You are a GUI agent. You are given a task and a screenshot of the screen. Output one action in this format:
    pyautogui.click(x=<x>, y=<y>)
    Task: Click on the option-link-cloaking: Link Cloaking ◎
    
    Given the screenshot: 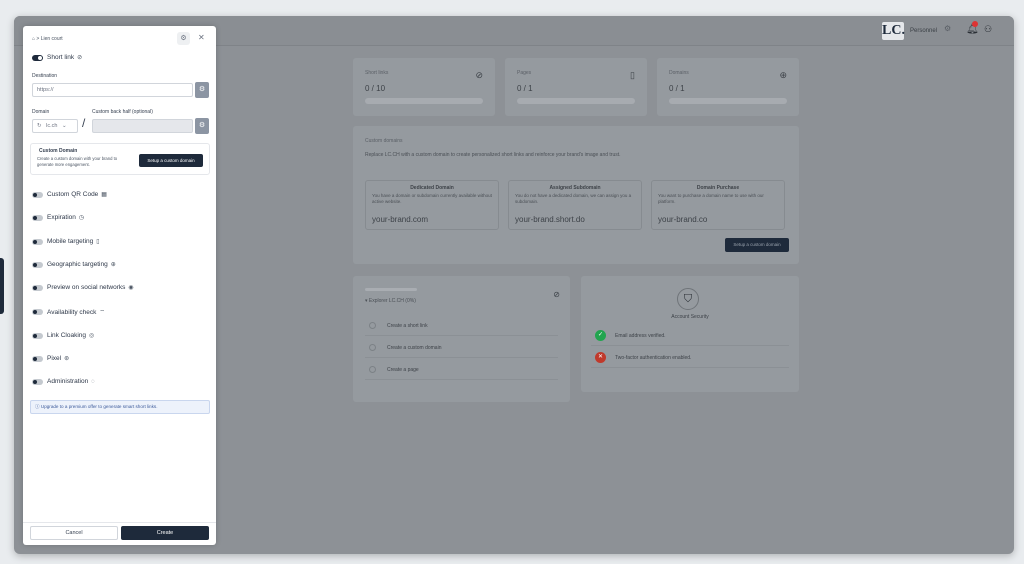 What is the action you would take?
    pyautogui.click(x=70, y=335)
    